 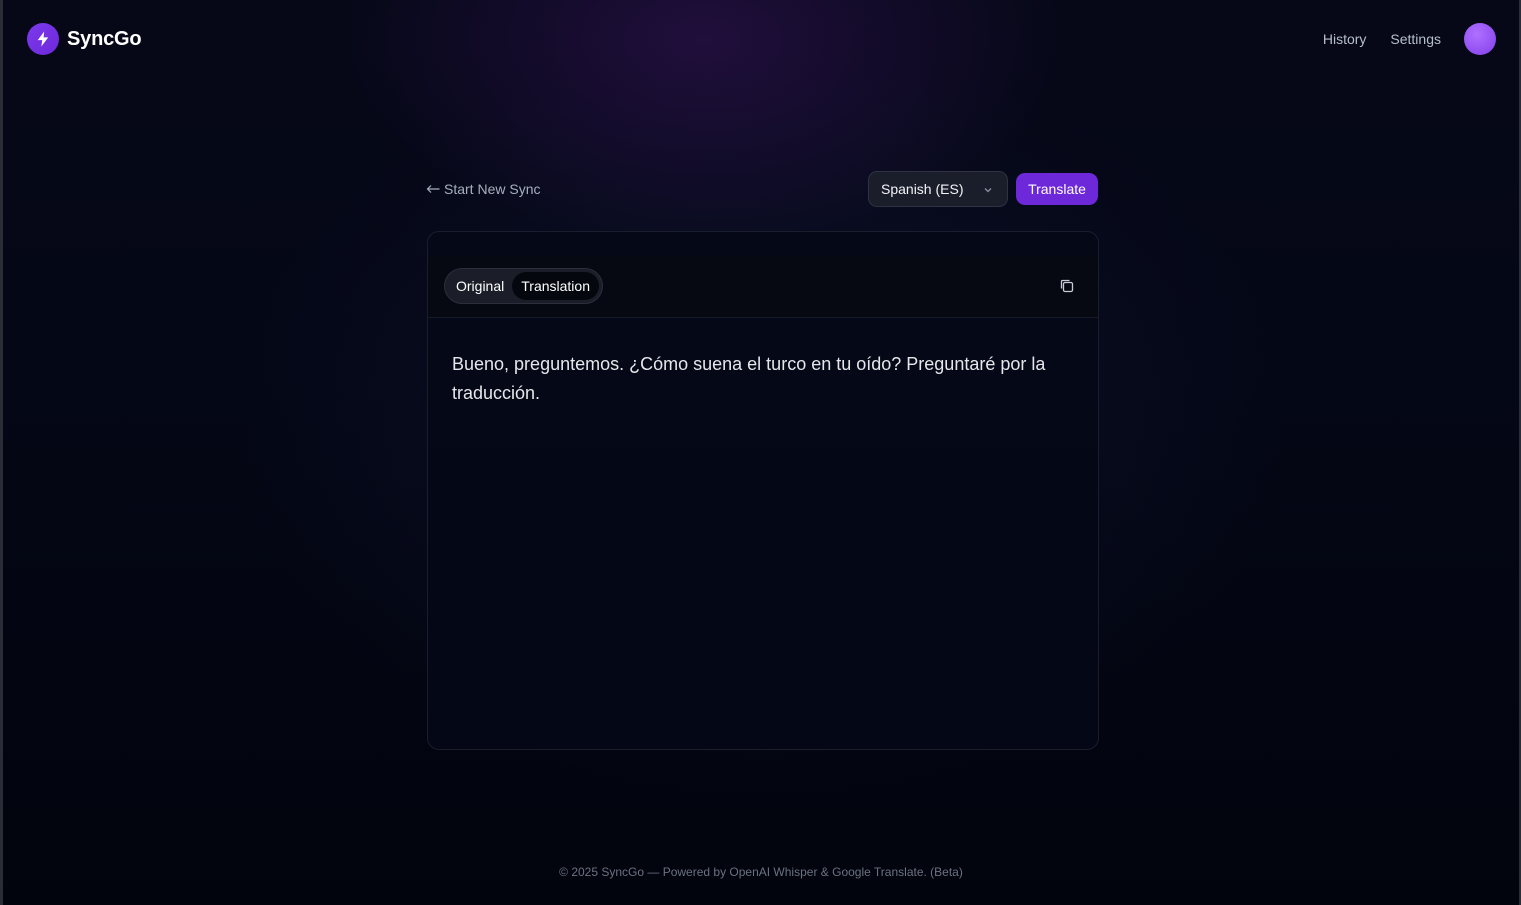 I want to click on copy-icon, so click(x=1067, y=286).